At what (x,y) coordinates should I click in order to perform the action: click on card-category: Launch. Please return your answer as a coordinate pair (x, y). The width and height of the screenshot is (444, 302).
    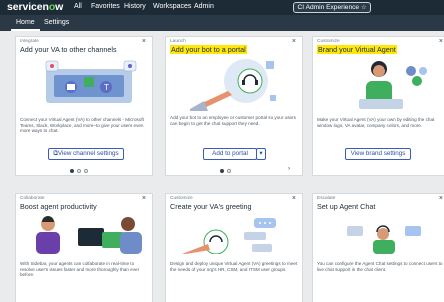
    Looking at the image, I should click on (178, 41).